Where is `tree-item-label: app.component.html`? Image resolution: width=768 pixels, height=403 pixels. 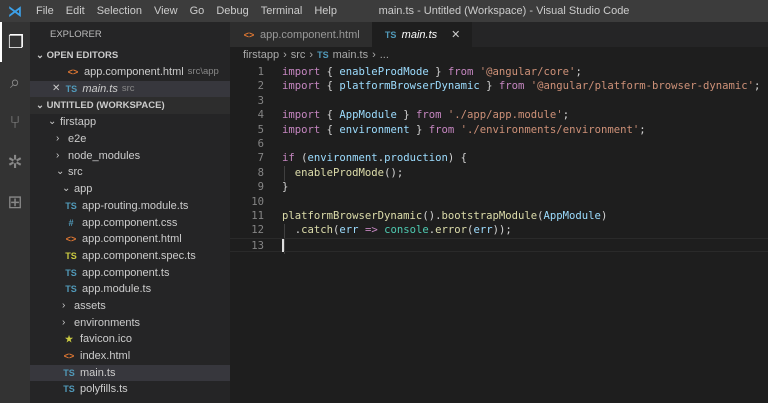
tree-item-label: app.component.html is located at coordinates (132, 239).